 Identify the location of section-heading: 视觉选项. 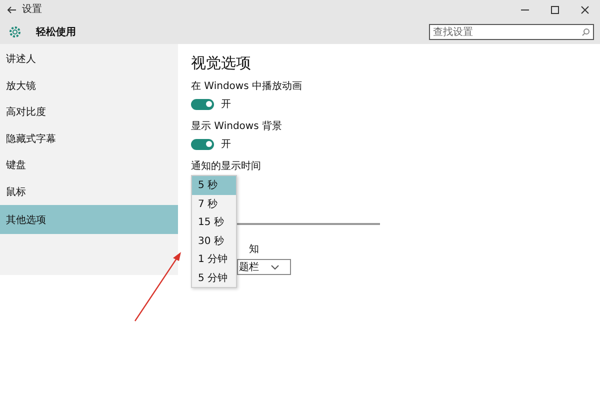
(221, 63).